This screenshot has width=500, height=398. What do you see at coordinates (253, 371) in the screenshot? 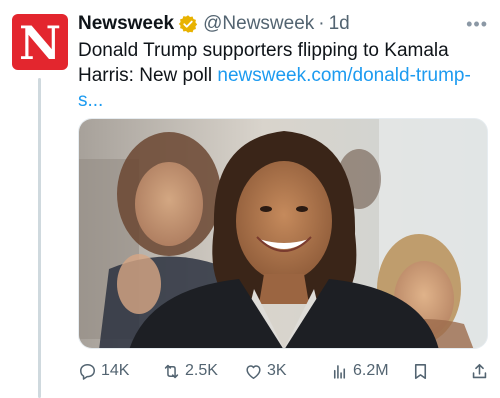
I see `heart-icon` at bounding box center [253, 371].